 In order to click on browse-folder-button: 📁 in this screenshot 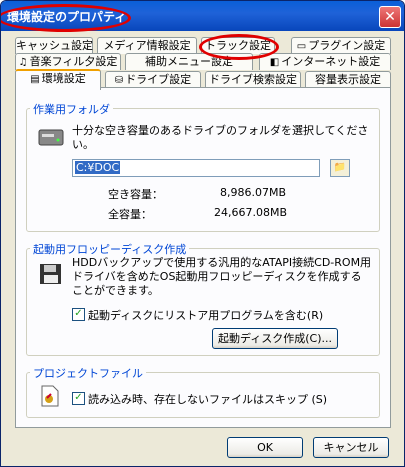, I will do `click(340, 168)`.